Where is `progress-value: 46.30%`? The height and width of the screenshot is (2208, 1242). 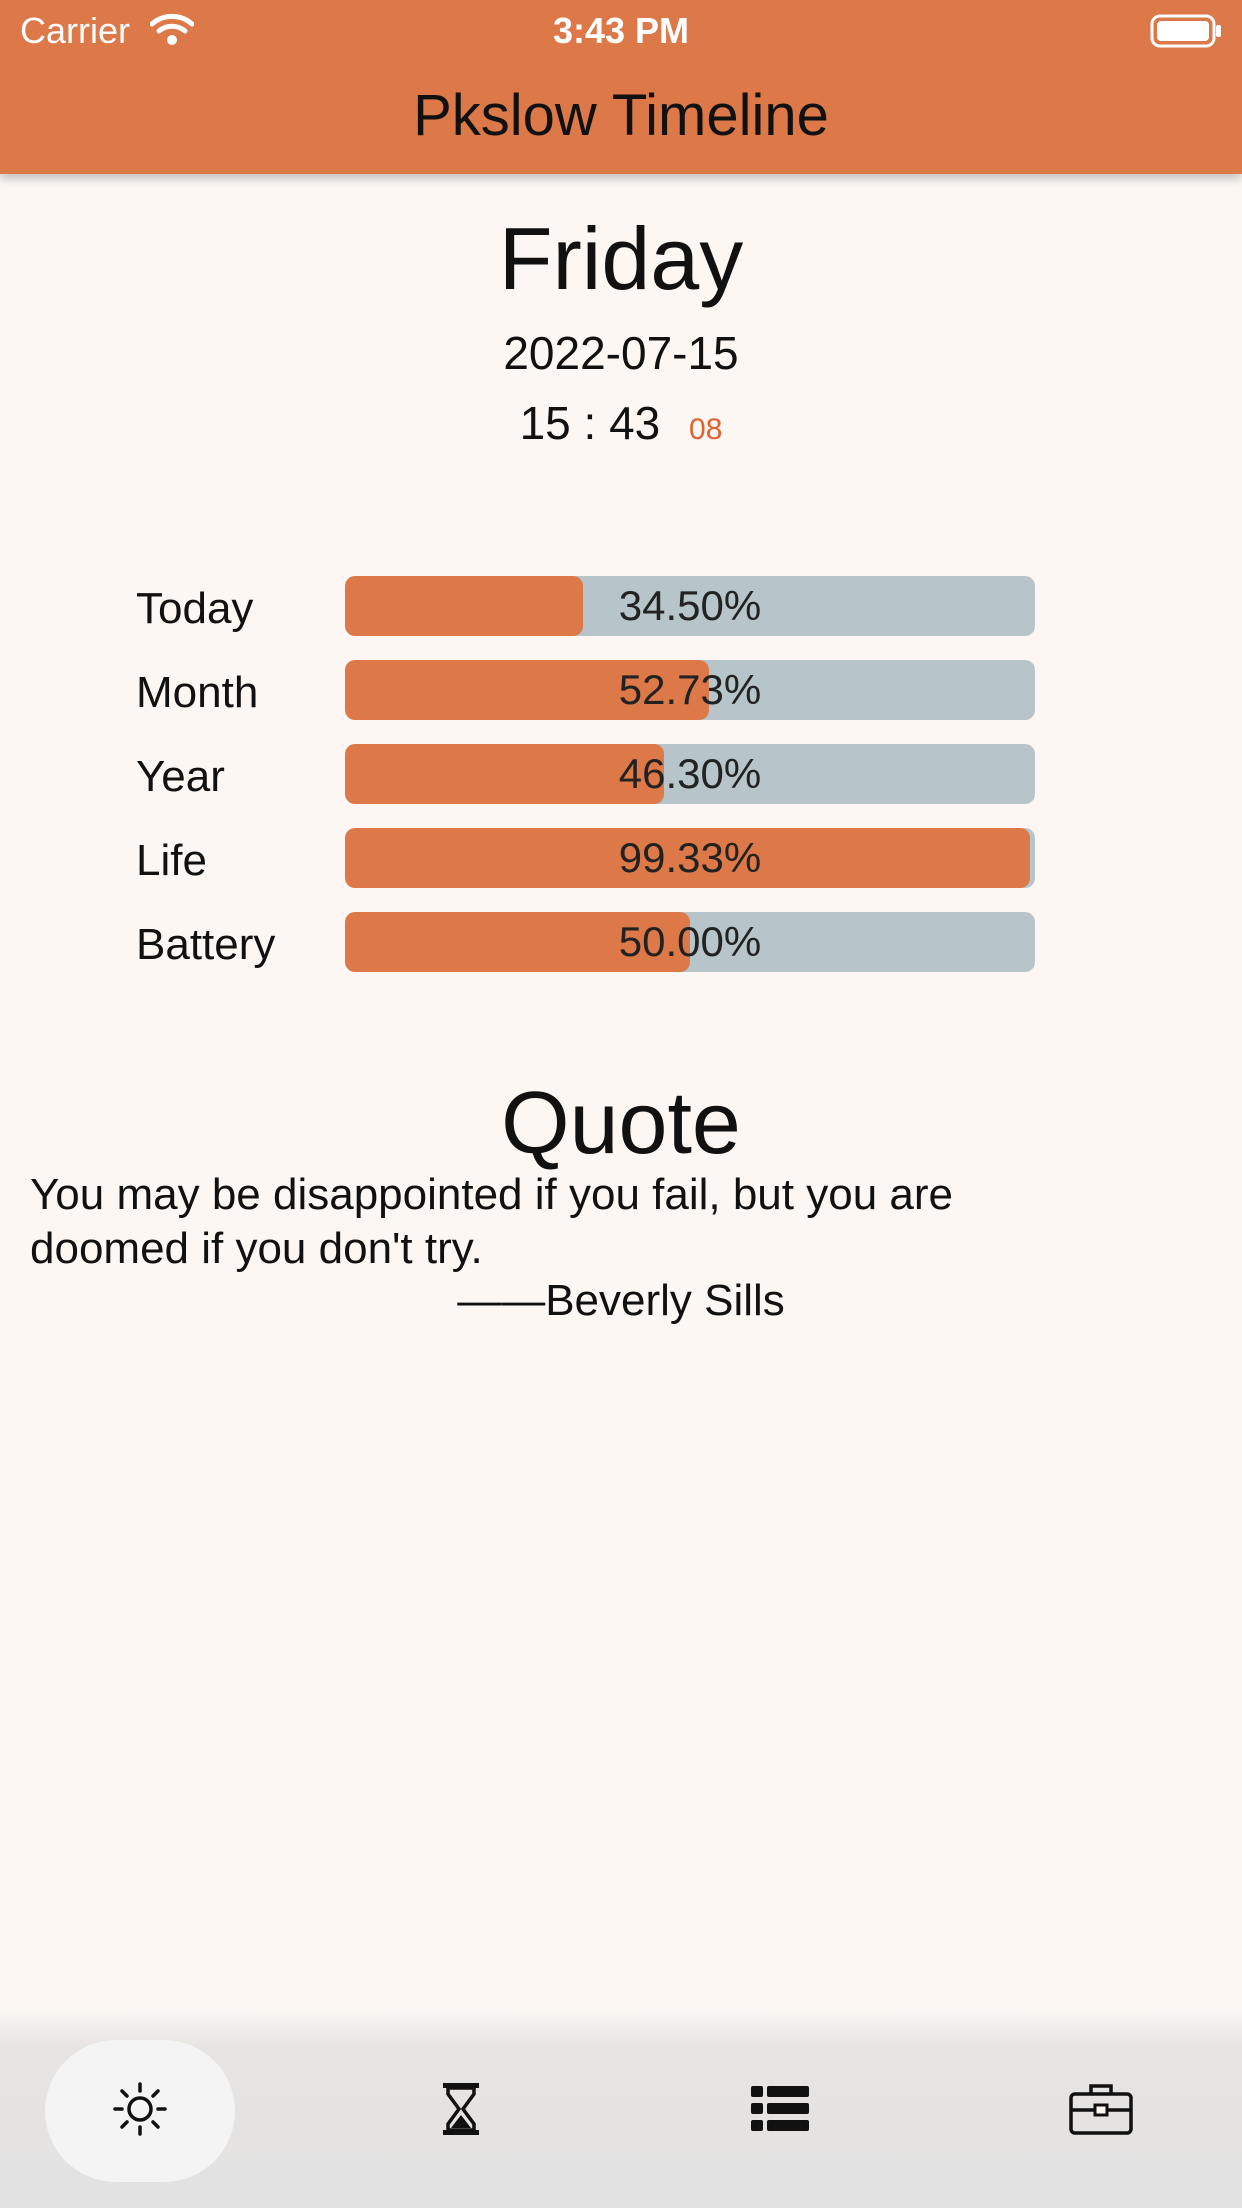
progress-value: 46.30% is located at coordinates (690, 773).